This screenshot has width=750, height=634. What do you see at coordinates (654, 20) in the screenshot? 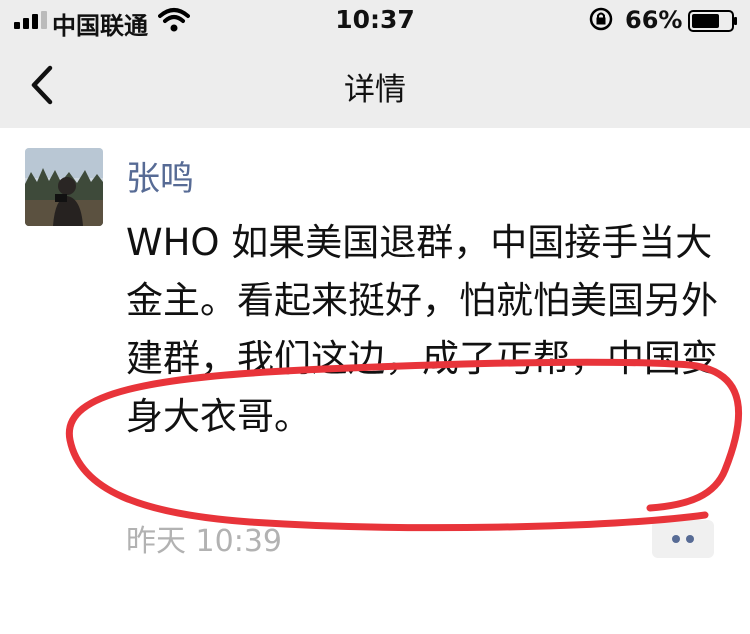
I see `battery-percent: 66%` at bounding box center [654, 20].